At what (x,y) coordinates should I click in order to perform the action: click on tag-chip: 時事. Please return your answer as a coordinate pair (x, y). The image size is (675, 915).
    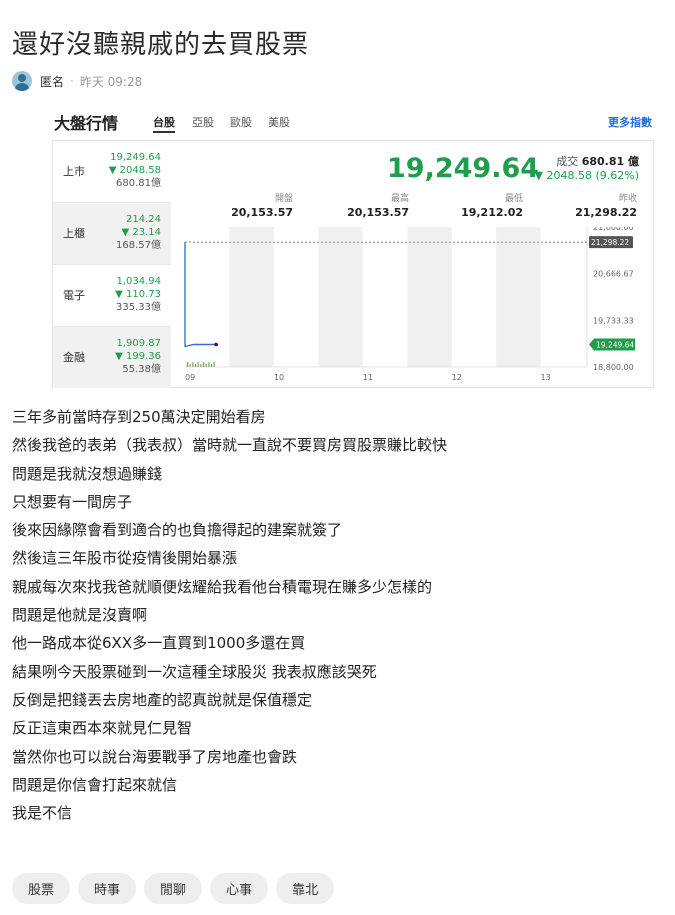
    Looking at the image, I should click on (107, 888).